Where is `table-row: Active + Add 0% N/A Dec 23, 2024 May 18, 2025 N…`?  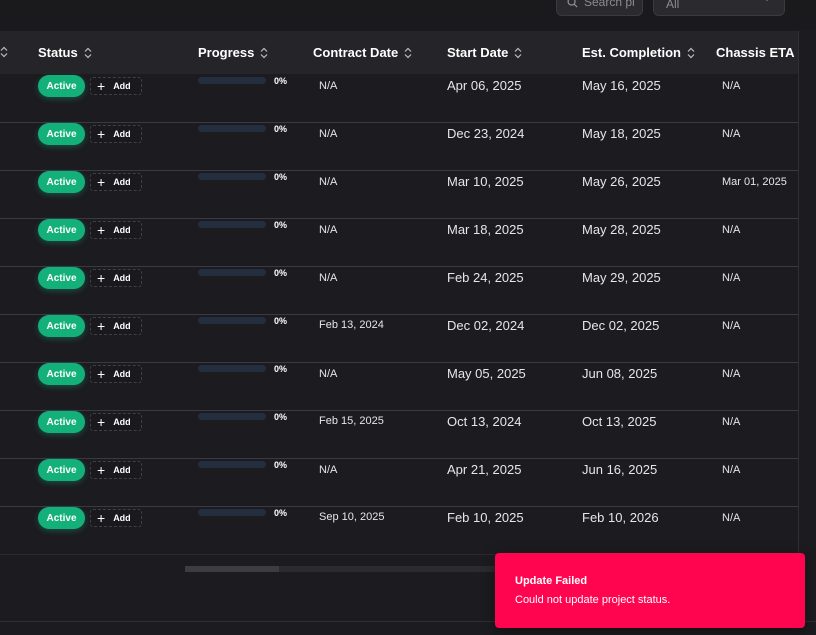
table-row: Active + Add 0% N/A Dec 23, 2024 May 18, 2025 N… is located at coordinates (399, 146).